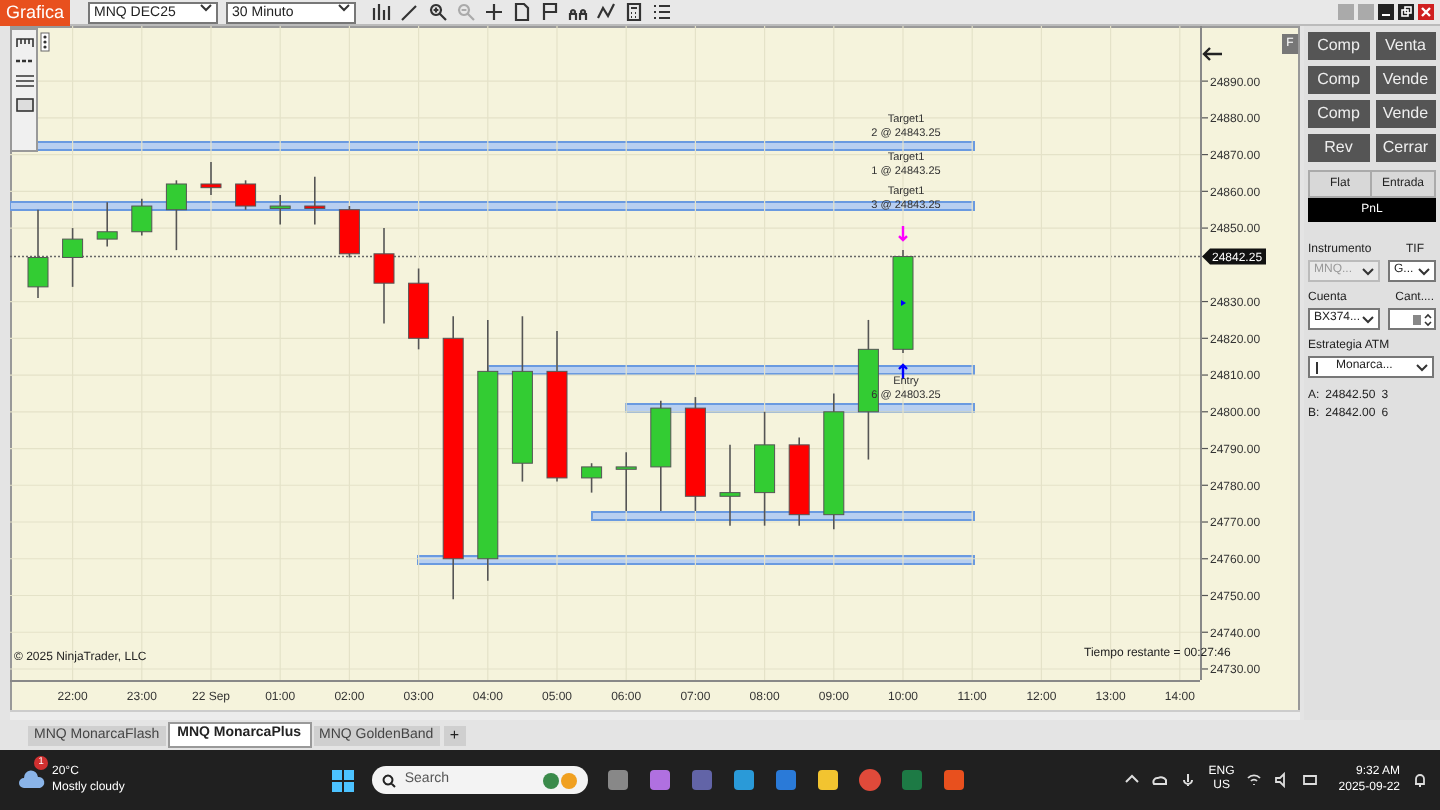 The image size is (1440, 810). I want to click on speaker-icon, so click(1282, 780).